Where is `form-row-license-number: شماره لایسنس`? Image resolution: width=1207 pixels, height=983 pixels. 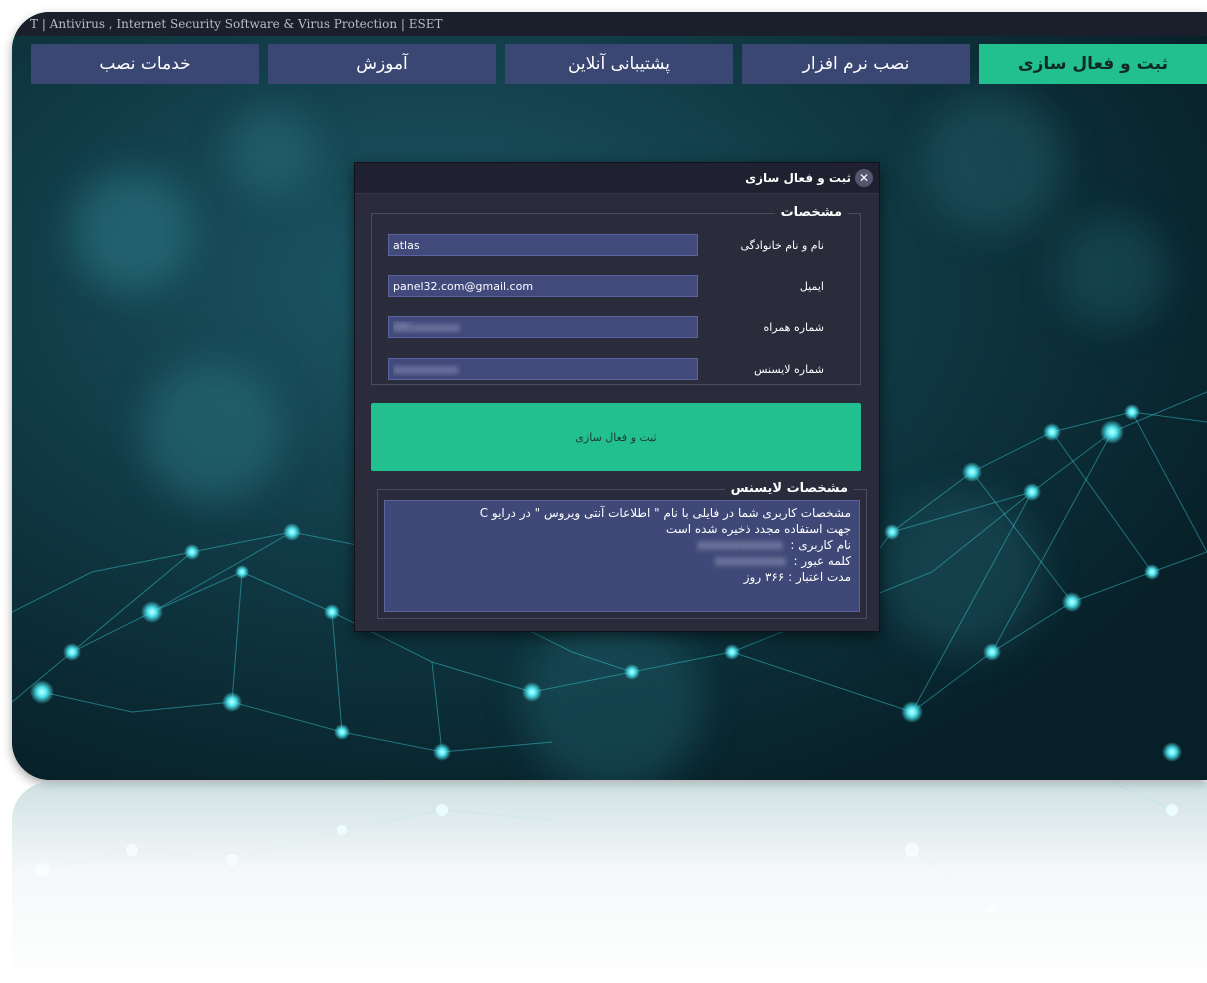
form-row-license-number: شماره لایسنس is located at coordinates (616, 370).